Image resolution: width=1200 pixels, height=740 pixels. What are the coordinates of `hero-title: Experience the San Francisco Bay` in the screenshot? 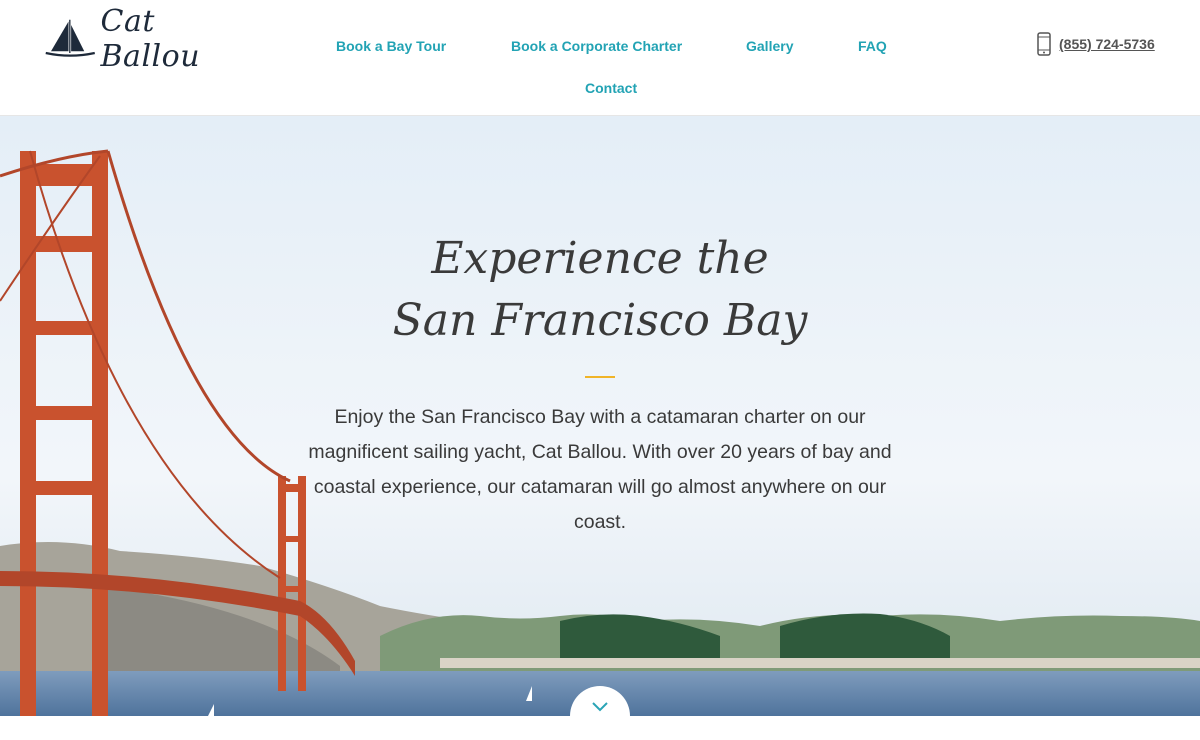 It's located at (600, 290).